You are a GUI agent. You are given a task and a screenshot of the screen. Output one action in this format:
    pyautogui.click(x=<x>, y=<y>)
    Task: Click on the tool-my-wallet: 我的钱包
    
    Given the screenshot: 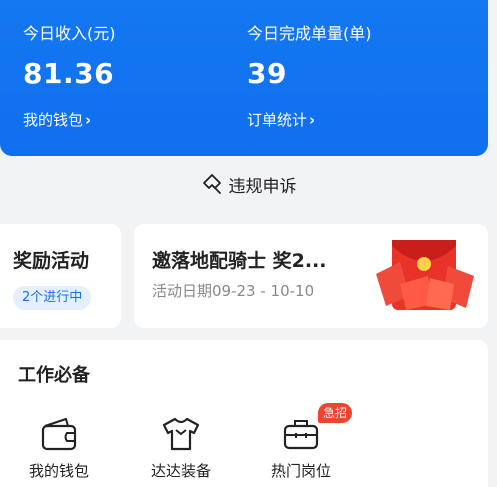 What is the action you would take?
    pyautogui.click(x=59, y=445)
    